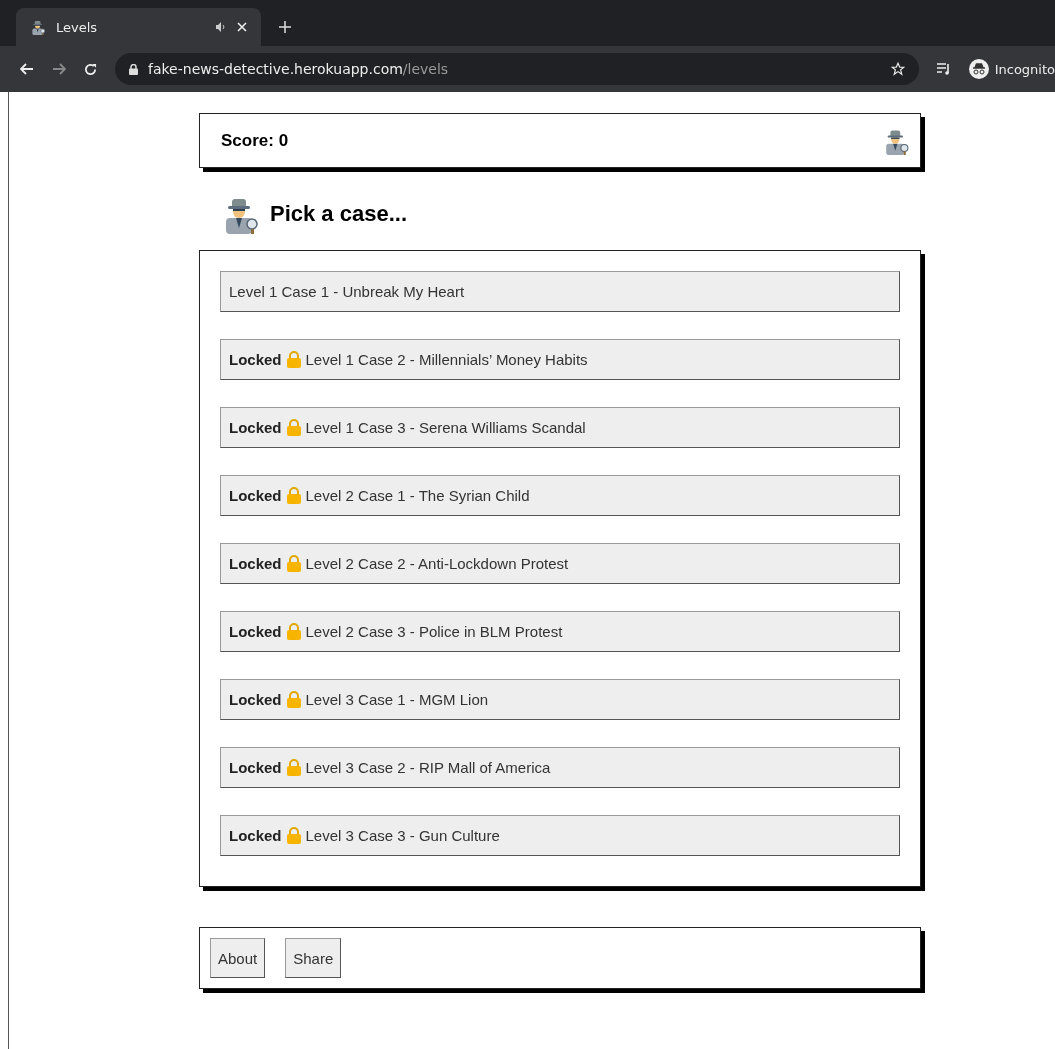  What do you see at coordinates (943, 69) in the screenshot?
I see `media-icon` at bounding box center [943, 69].